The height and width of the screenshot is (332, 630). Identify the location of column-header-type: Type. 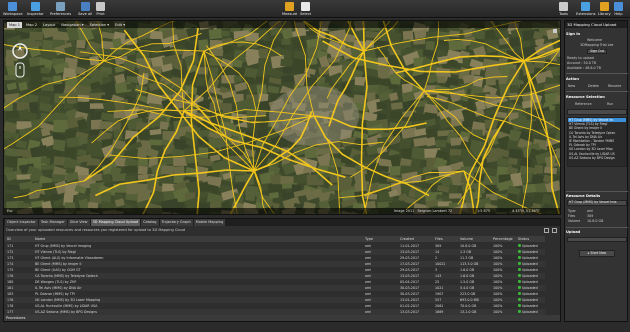
(369, 239).